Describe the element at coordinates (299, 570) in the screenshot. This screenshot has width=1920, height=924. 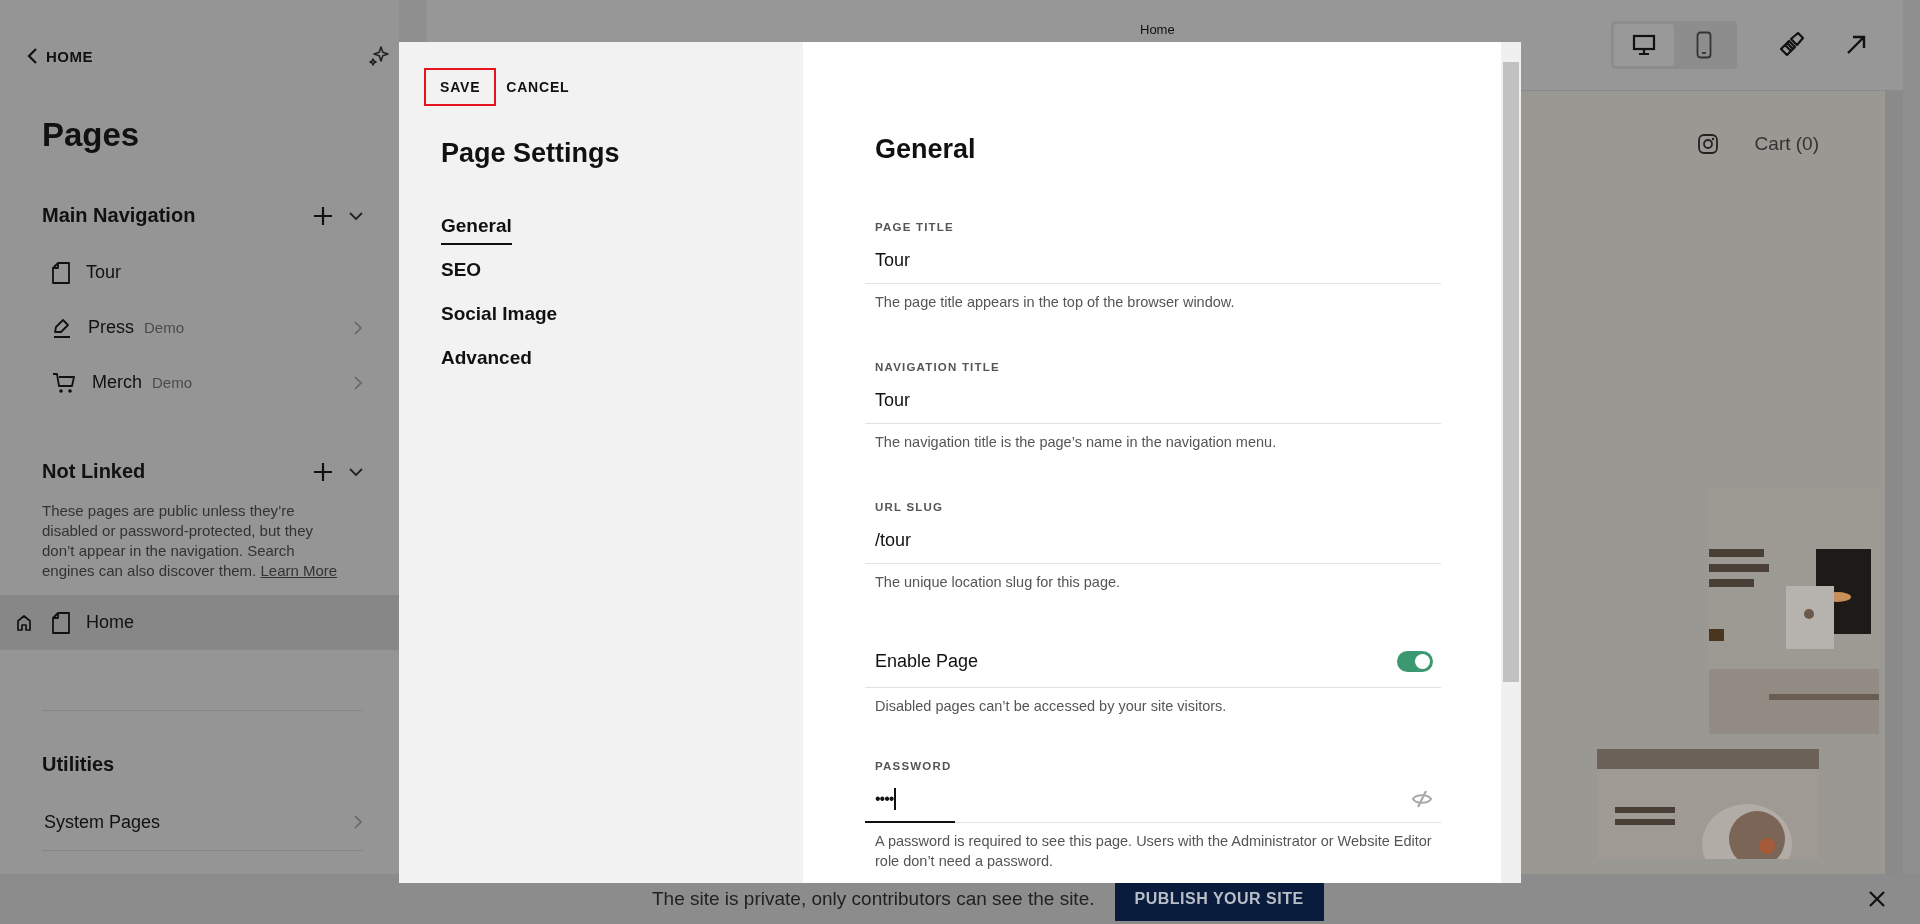
I see `learn-more-link: Learn More` at that location.